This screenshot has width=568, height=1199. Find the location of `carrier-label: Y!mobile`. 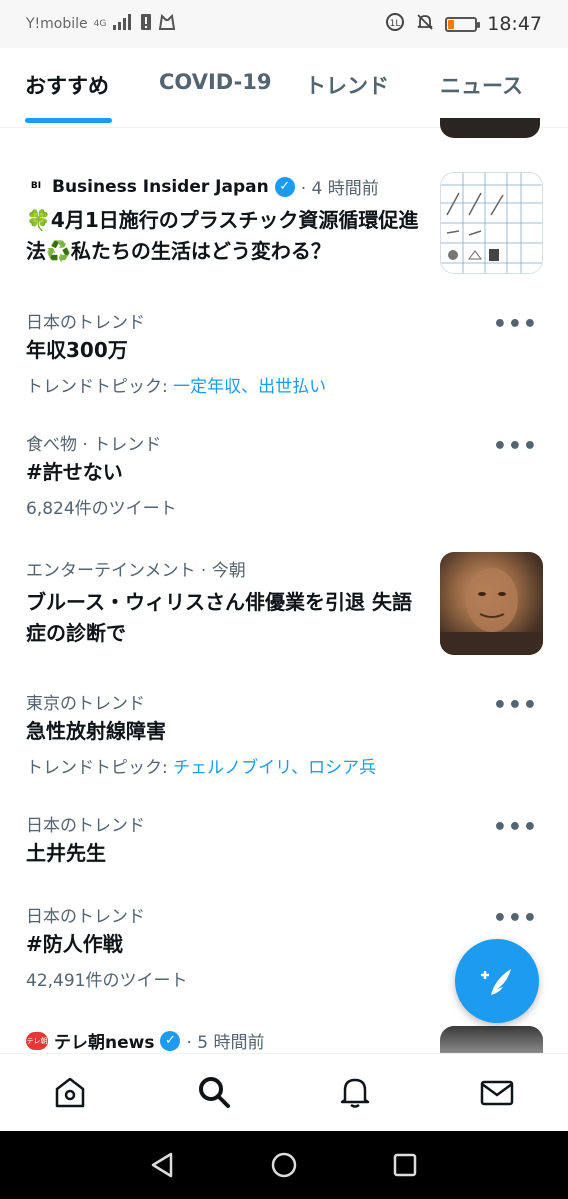

carrier-label: Y!mobile is located at coordinates (57, 24).